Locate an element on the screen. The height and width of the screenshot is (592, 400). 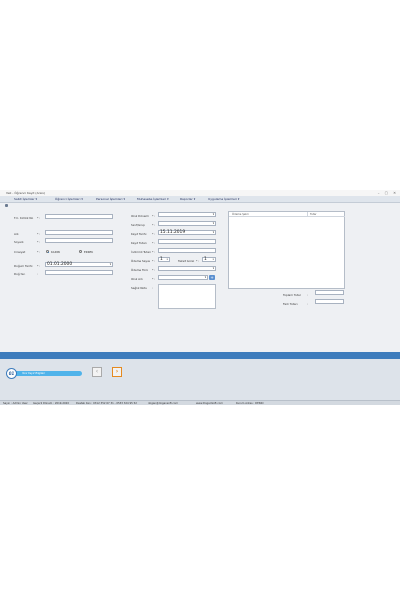
section-separator is located at coordinates (200, 355).